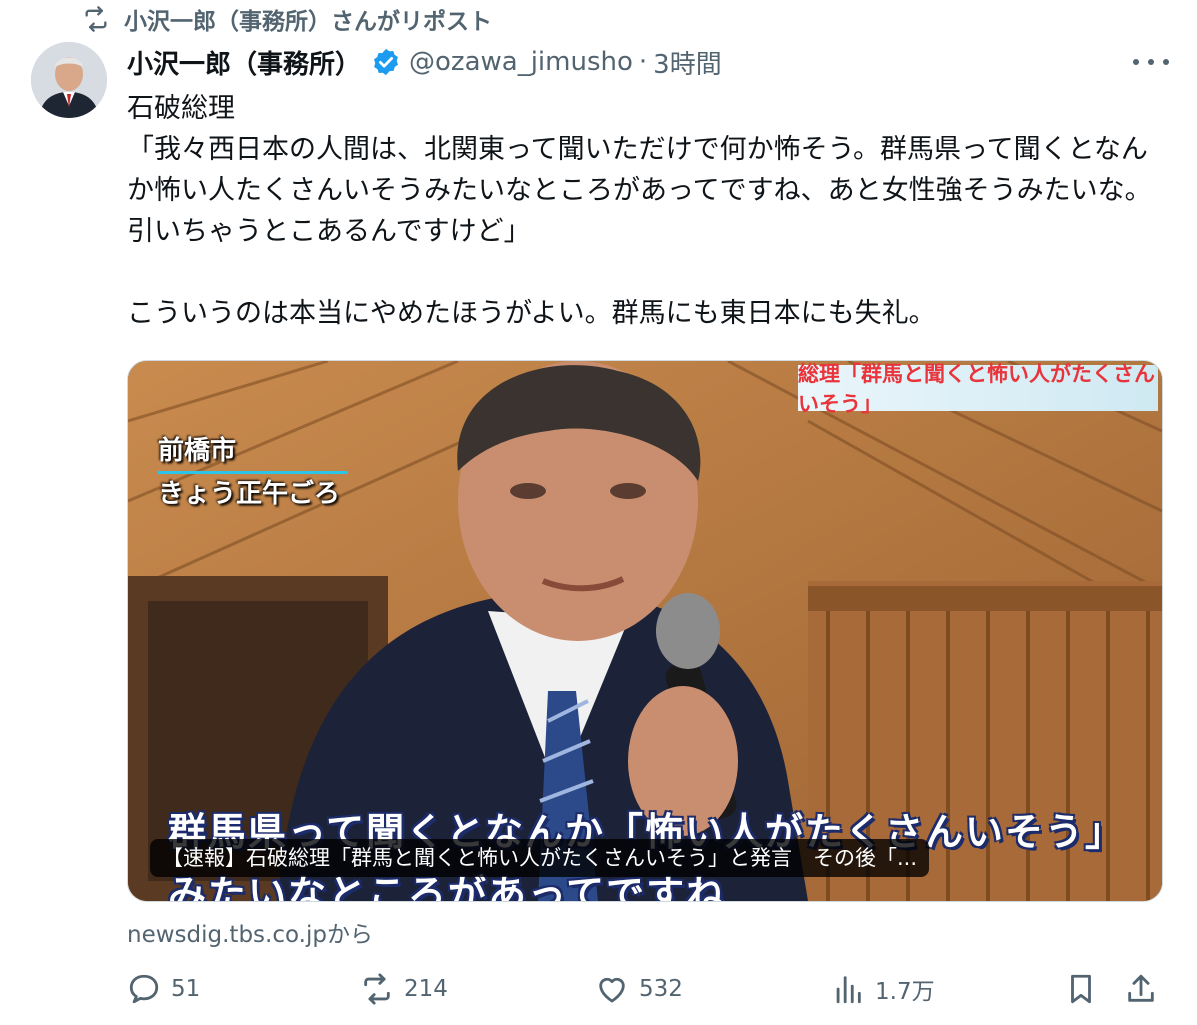 The image size is (1197, 1025). I want to click on avatar-image, so click(69, 80).